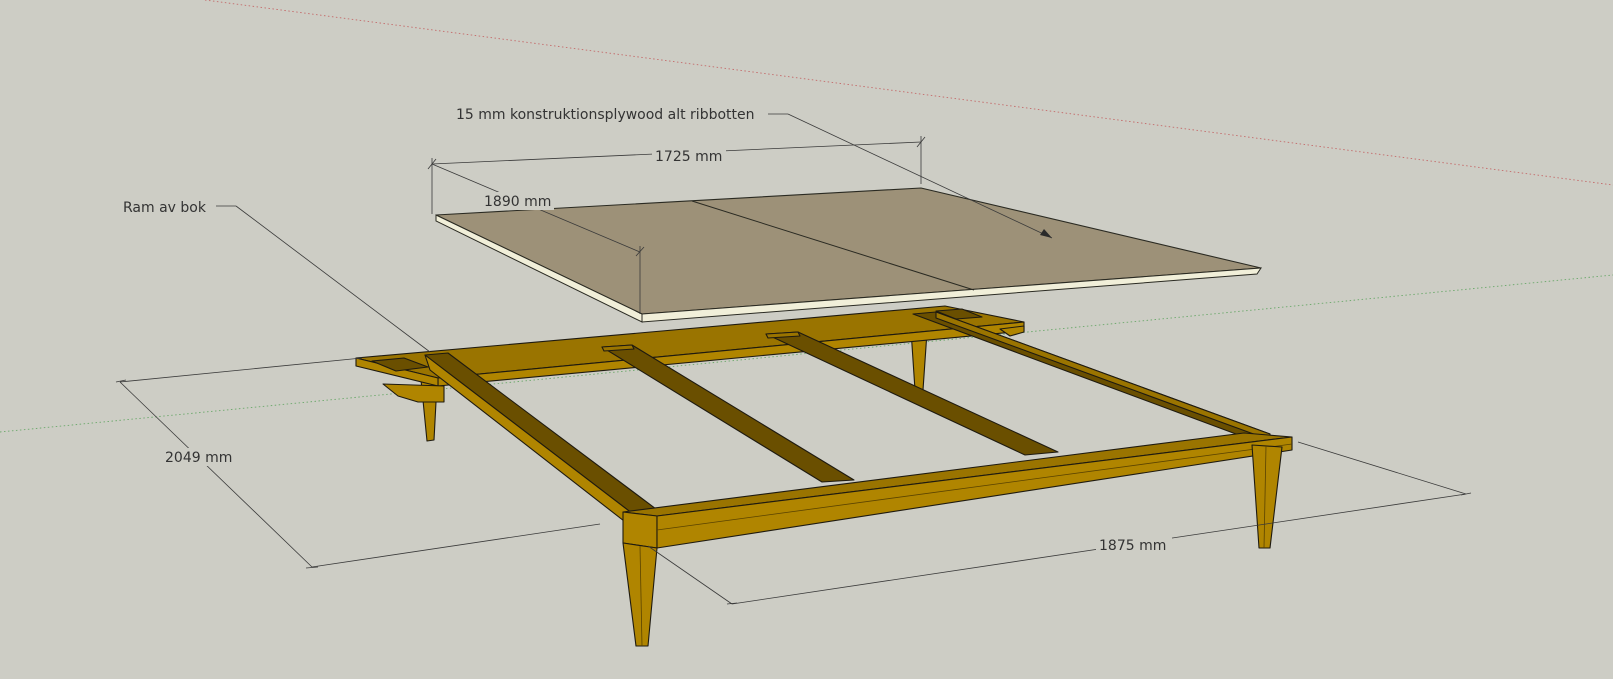 The image size is (1613, 679). Describe the element at coordinates (1132, 546) in the screenshot. I see `dim-label-1875: 1875 mm` at that location.